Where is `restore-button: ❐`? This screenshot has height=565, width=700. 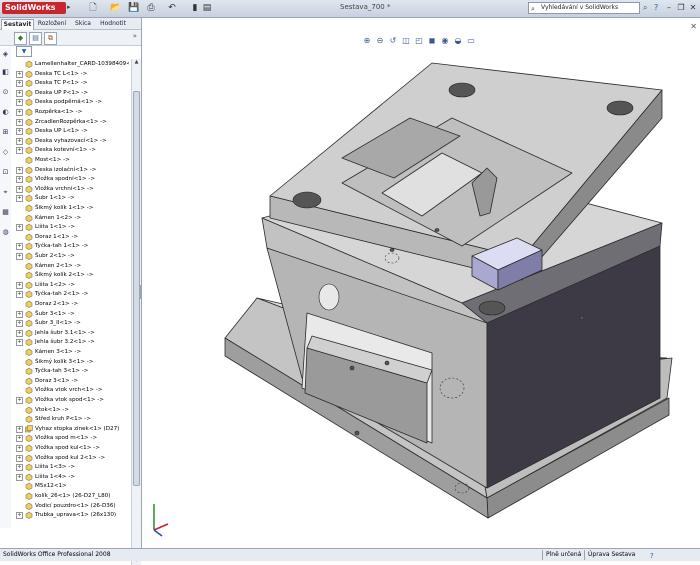
restore-button: ❐ is located at coordinates (681, 8).